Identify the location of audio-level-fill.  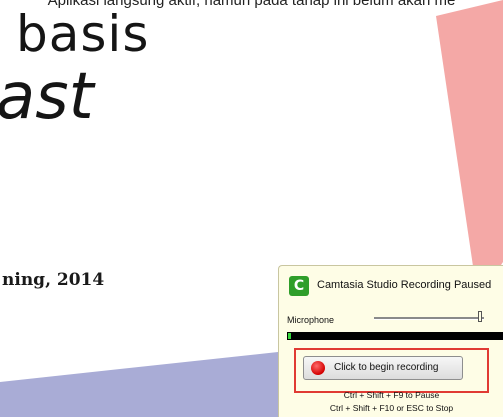
(289, 336).